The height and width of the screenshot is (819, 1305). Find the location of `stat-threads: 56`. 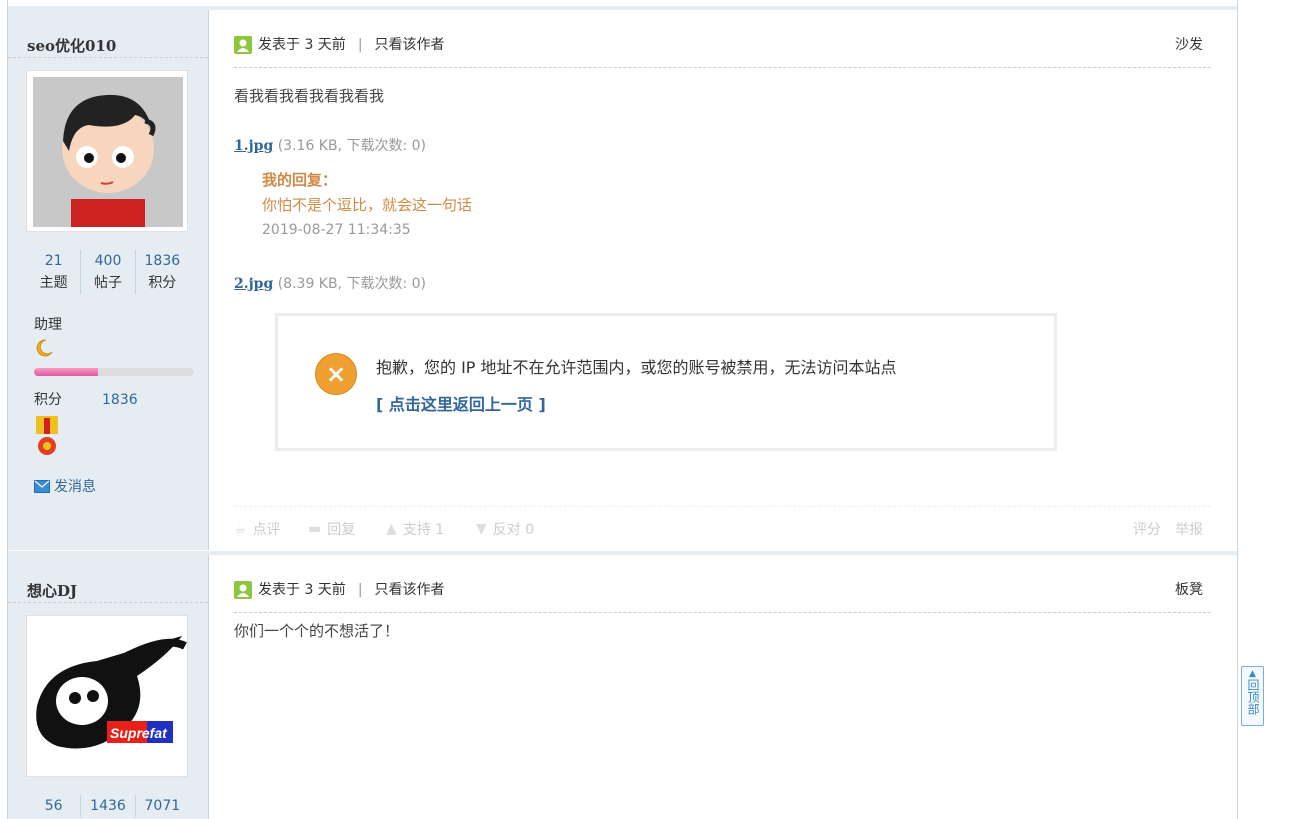

stat-threads: 56 is located at coordinates (53, 806).